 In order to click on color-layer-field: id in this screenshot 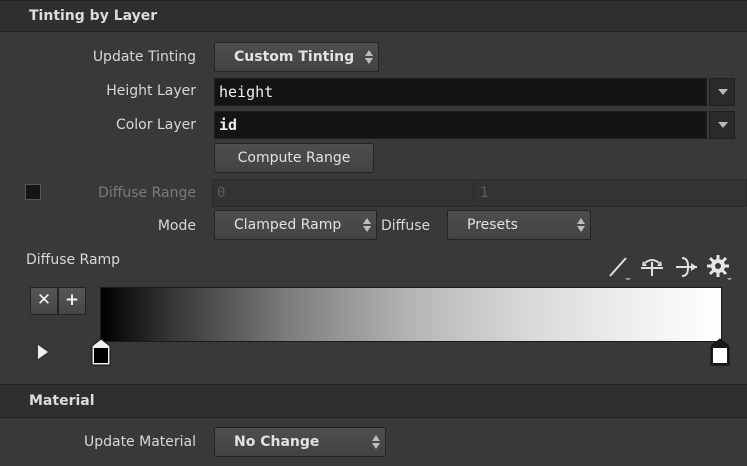, I will do `click(460, 125)`.